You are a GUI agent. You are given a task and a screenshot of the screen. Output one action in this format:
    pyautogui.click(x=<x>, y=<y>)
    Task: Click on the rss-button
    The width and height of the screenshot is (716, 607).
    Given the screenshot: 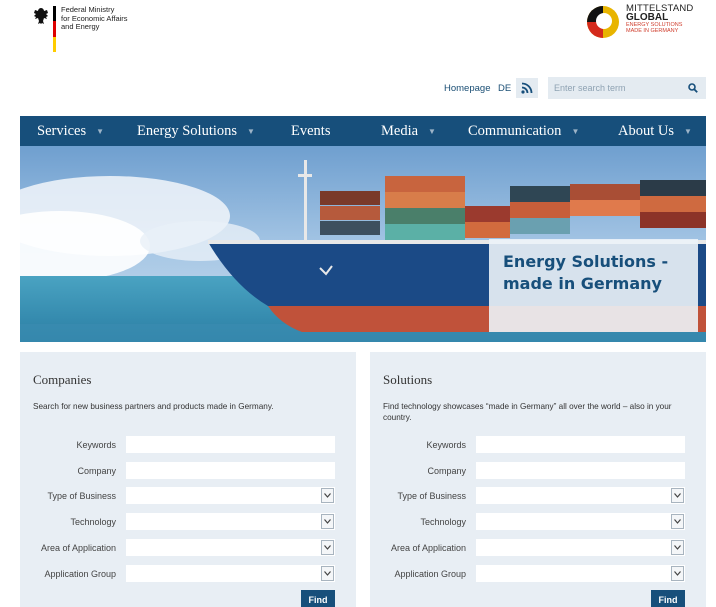 What is the action you would take?
    pyautogui.click(x=527, y=88)
    